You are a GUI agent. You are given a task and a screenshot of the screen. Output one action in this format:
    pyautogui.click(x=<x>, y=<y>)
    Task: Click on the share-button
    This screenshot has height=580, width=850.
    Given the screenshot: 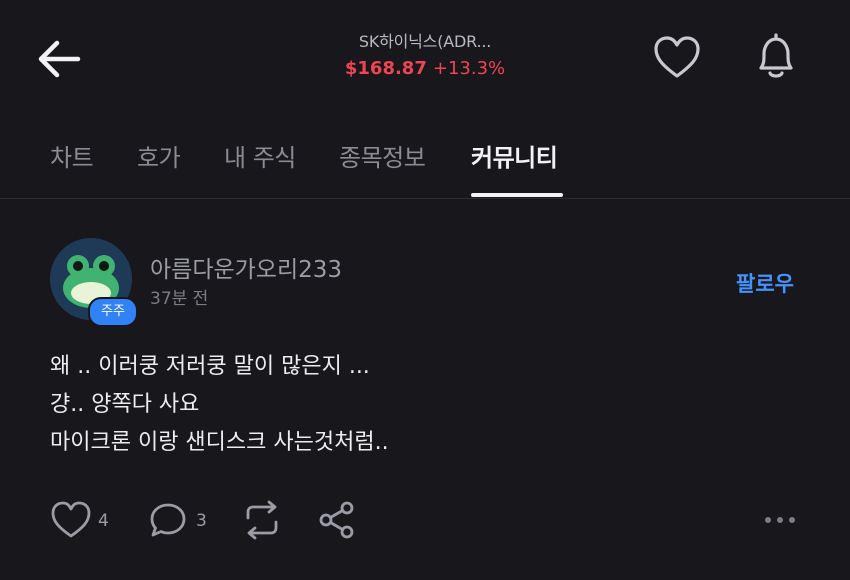 What is the action you would take?
    pyautogui.click(x=337, y=520)
    